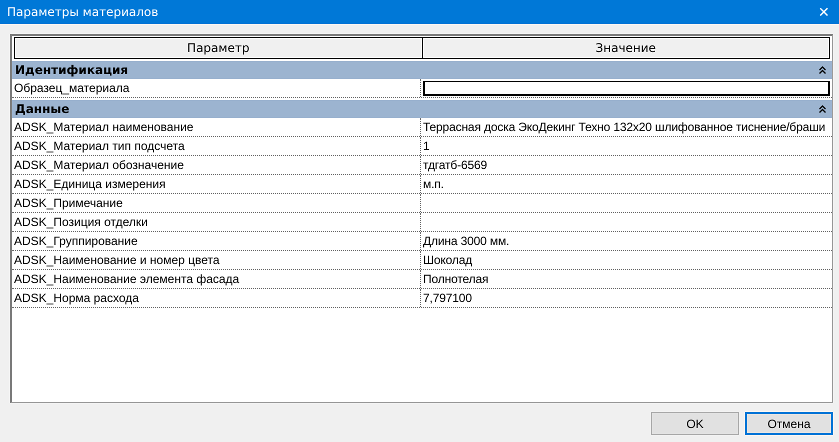 This screenshot has height=442, width=839. I want to click on parameter-value: м.п., so click(433, 184).